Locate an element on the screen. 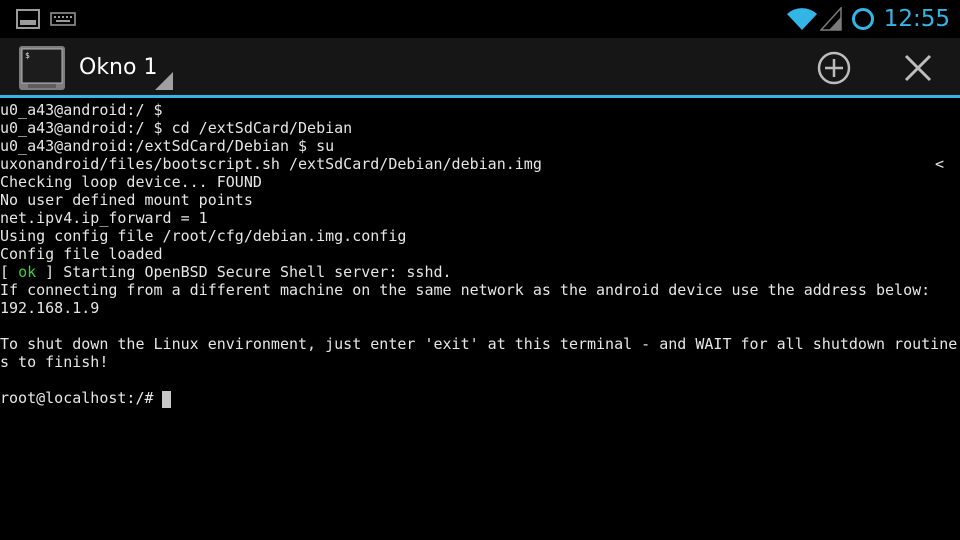  spinner-dropdown-icon is located at coordinates (164, 81).